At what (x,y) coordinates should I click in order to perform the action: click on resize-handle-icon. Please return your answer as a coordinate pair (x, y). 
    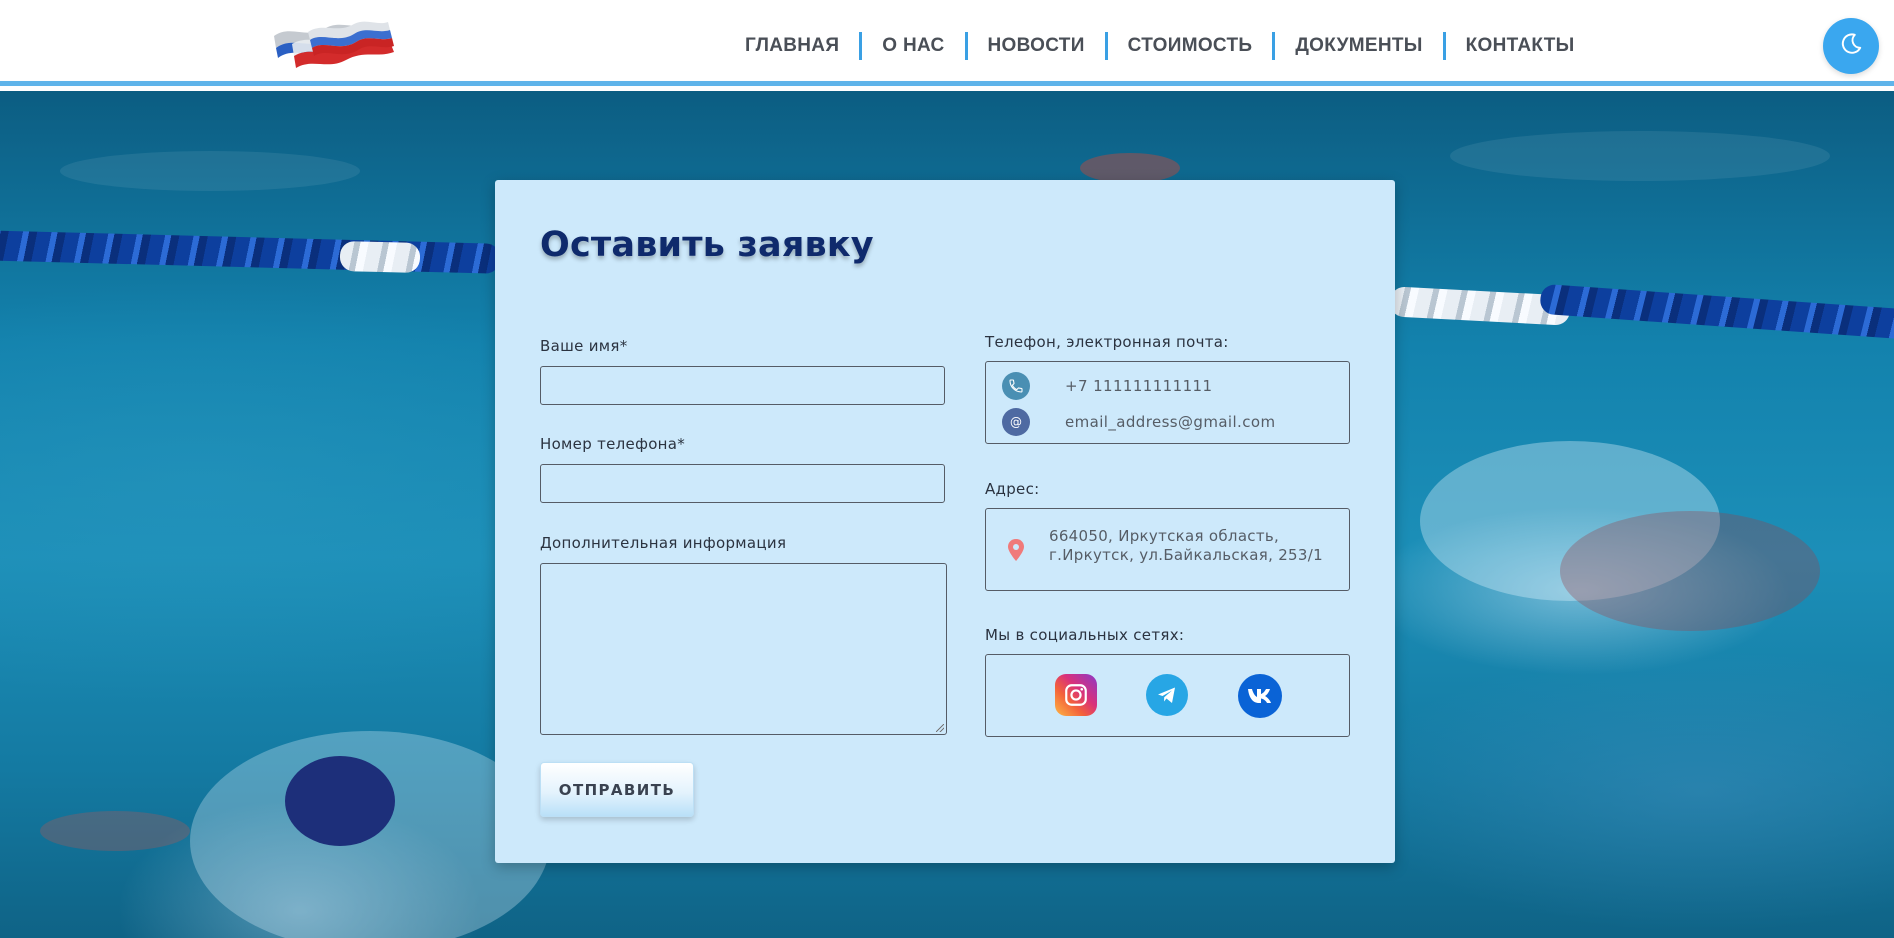
    Looking at the image, I should click on (940, 728).